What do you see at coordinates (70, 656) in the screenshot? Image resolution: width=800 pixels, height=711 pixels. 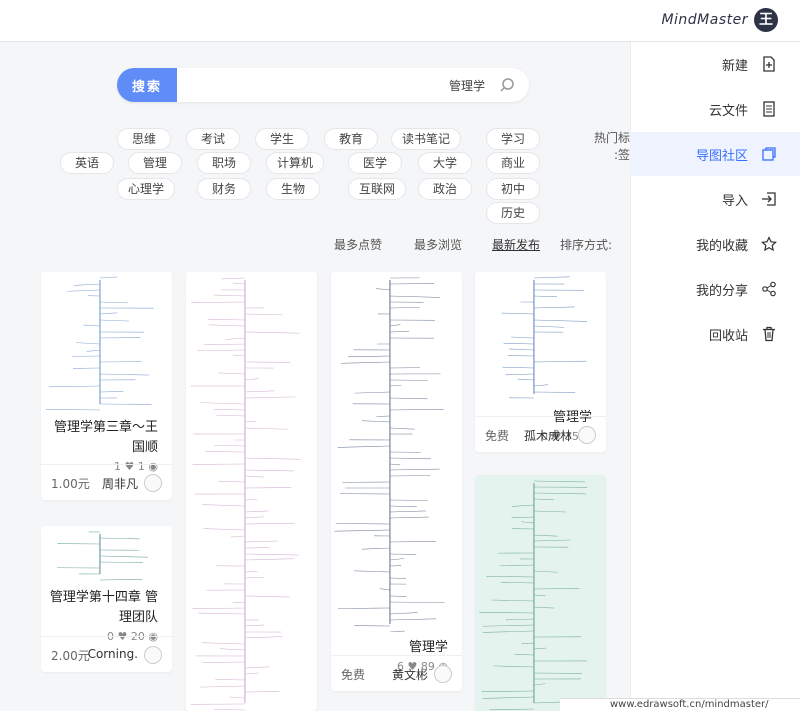 I see `price-label: 2.00元` at bounding box center [70, 656].